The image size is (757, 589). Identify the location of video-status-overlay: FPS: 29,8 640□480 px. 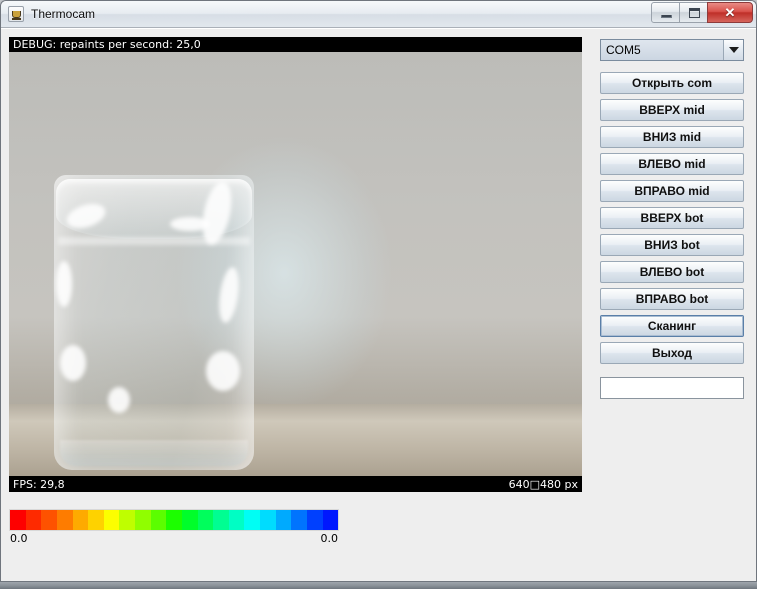
(295, 484).